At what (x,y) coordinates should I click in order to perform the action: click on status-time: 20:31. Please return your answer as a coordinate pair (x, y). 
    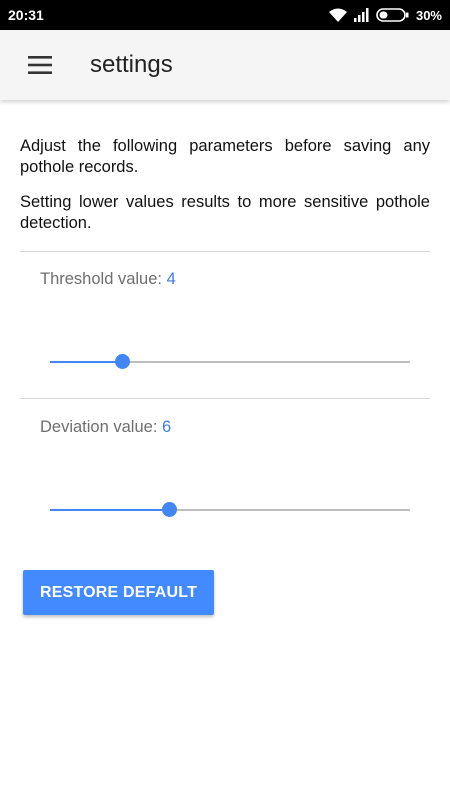
    Looking at the image, I should click on (26, 15).